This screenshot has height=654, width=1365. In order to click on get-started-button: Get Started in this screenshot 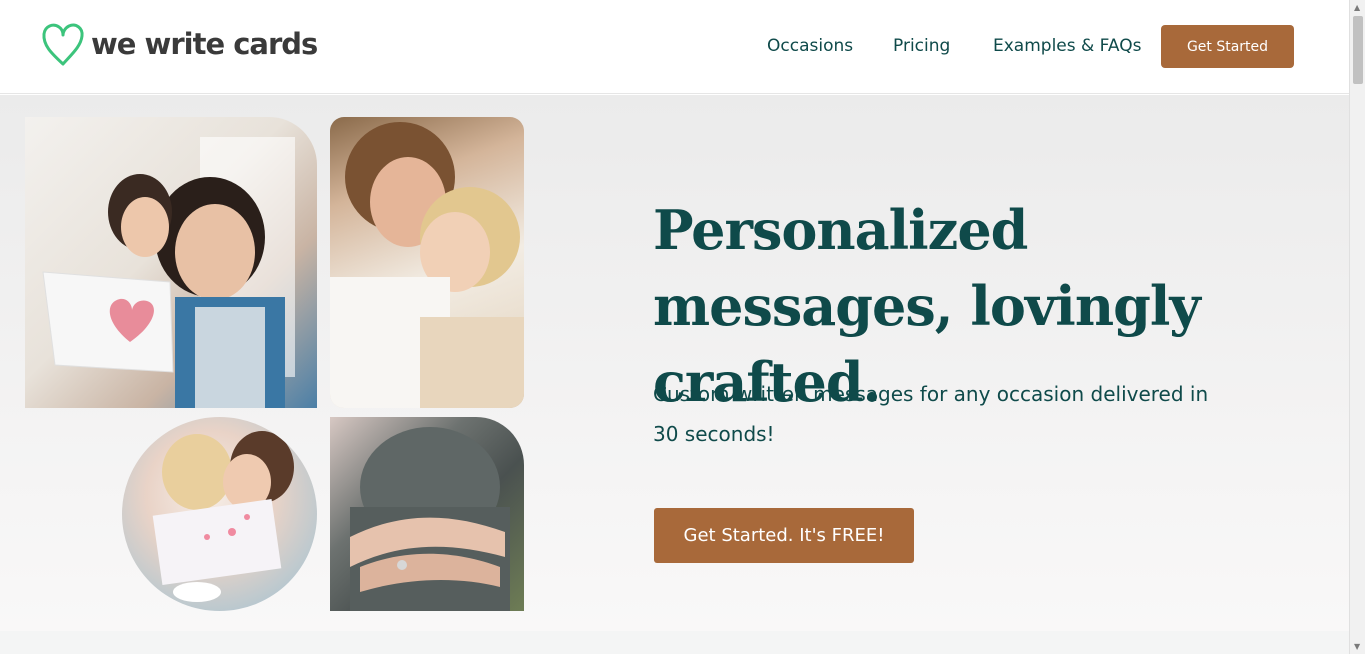, I will do `click(1227, 46)`.